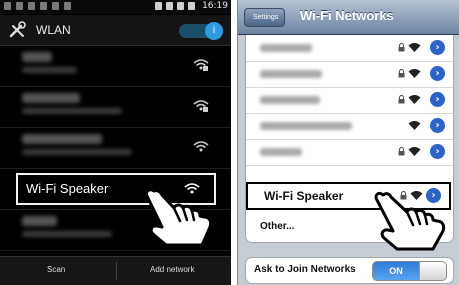  I want to click on bottom-bar: Scan Add network, so click(115, 270).